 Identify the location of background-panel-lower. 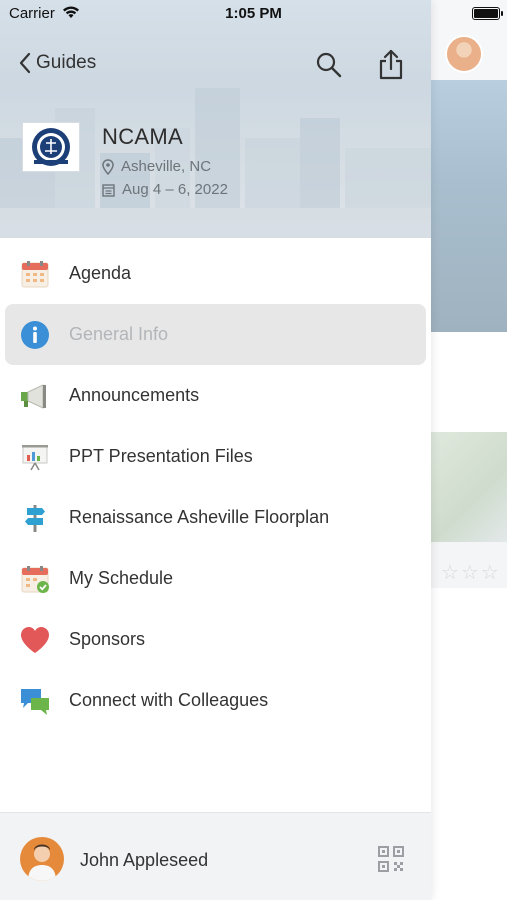
(469, 744).